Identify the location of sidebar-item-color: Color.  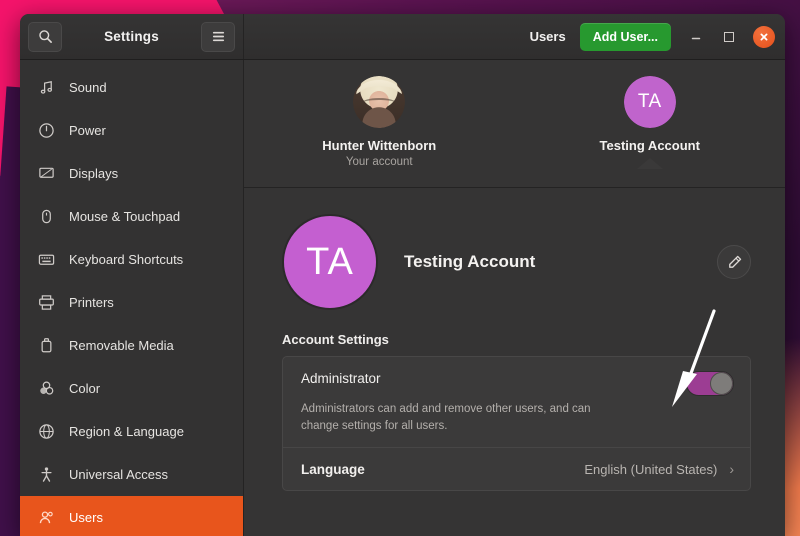
(131, 388).